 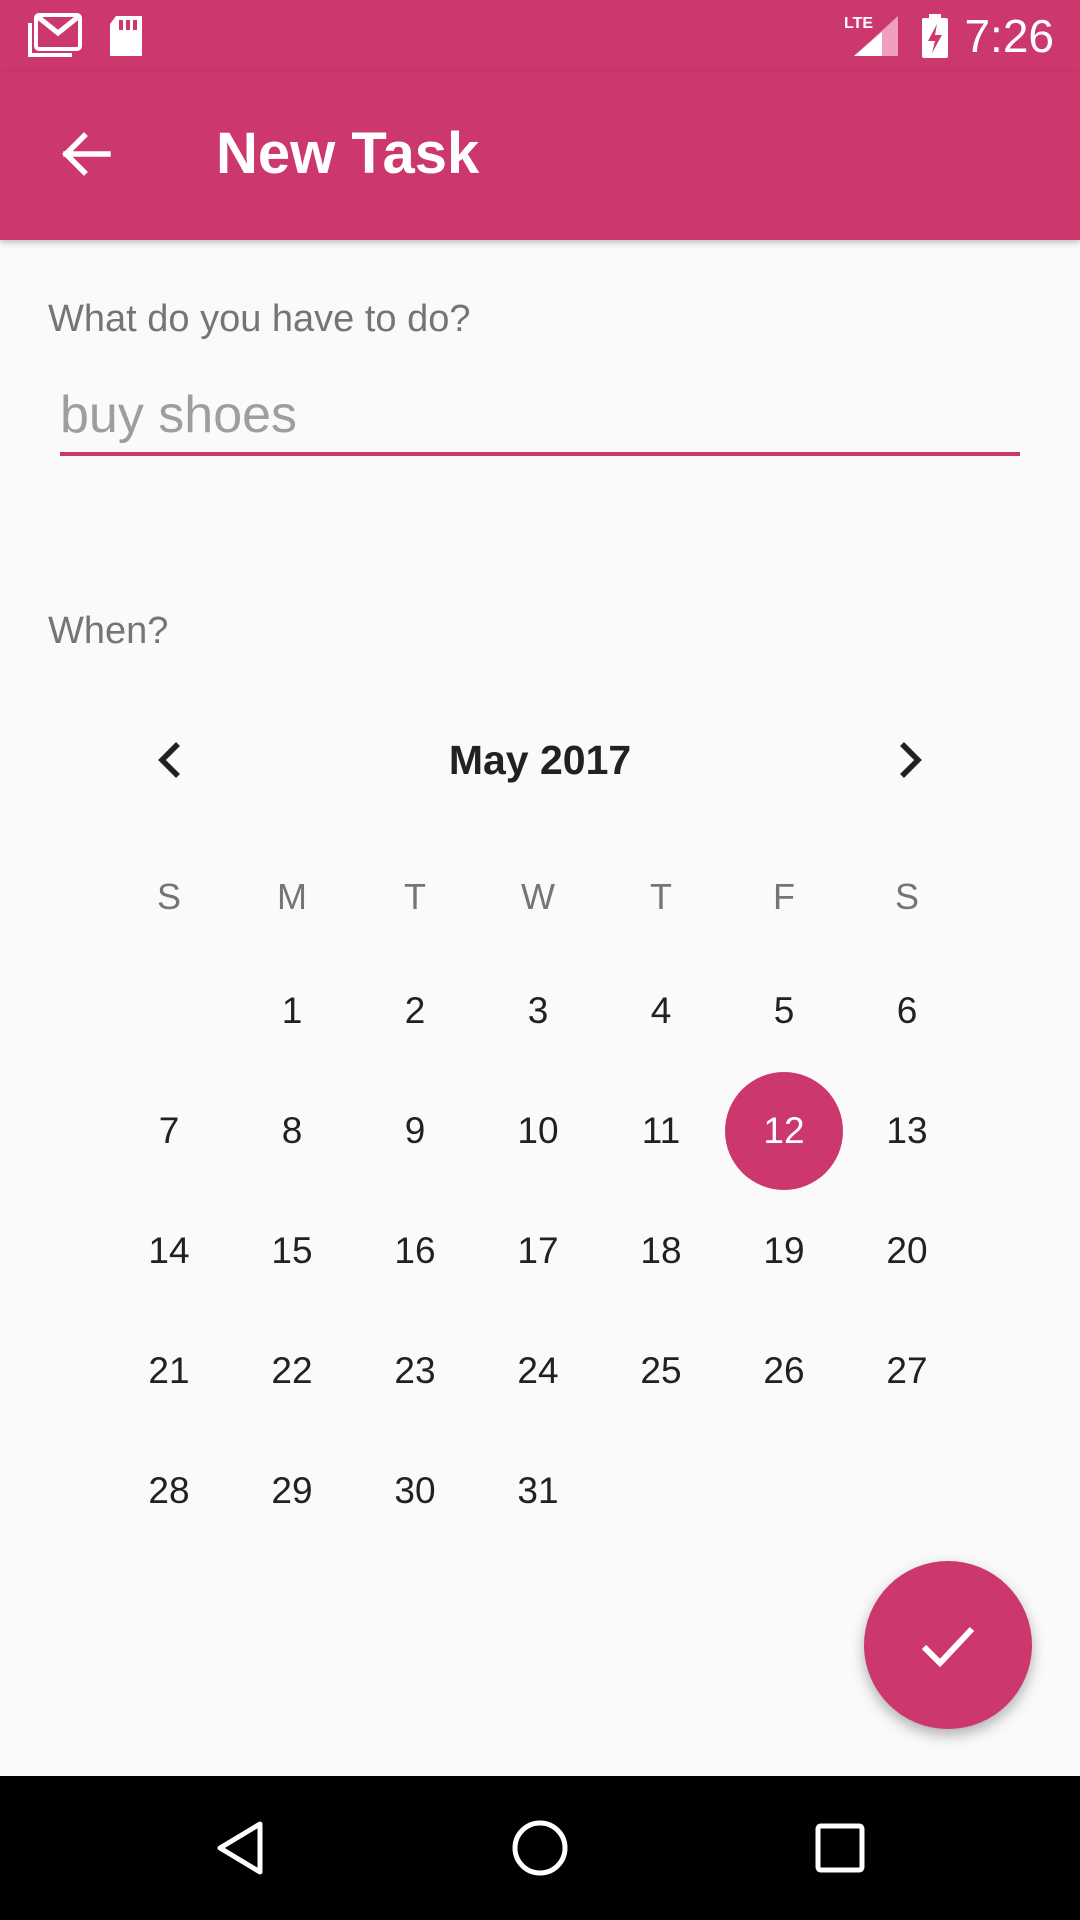 I want to click on nav-recents-button, so click(x=840, y=1848).